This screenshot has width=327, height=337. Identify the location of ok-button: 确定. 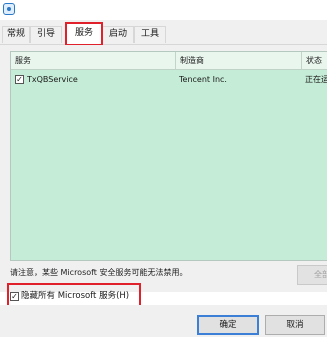
(228, 325).